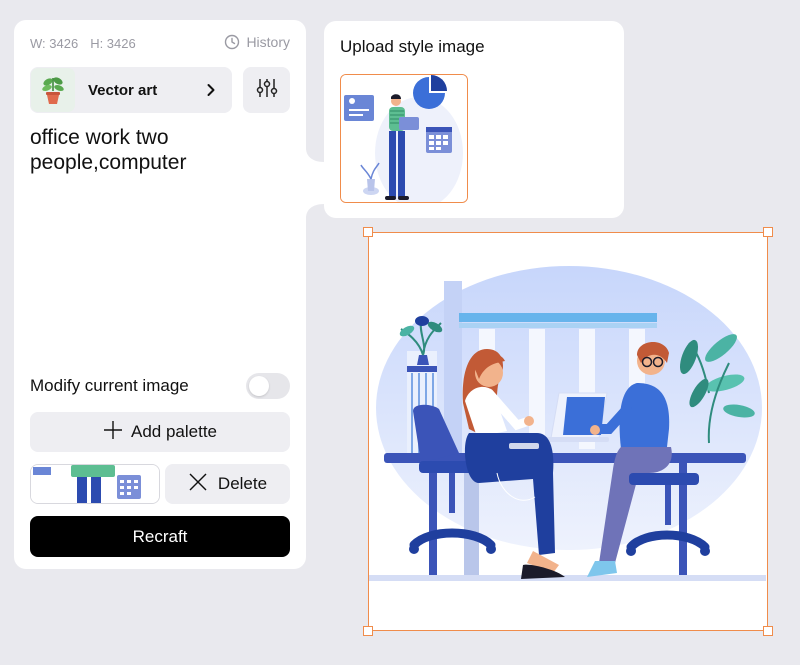 The image size is (800, 665). I want to click on resize-handle-bottom-left, so click(368, 631).